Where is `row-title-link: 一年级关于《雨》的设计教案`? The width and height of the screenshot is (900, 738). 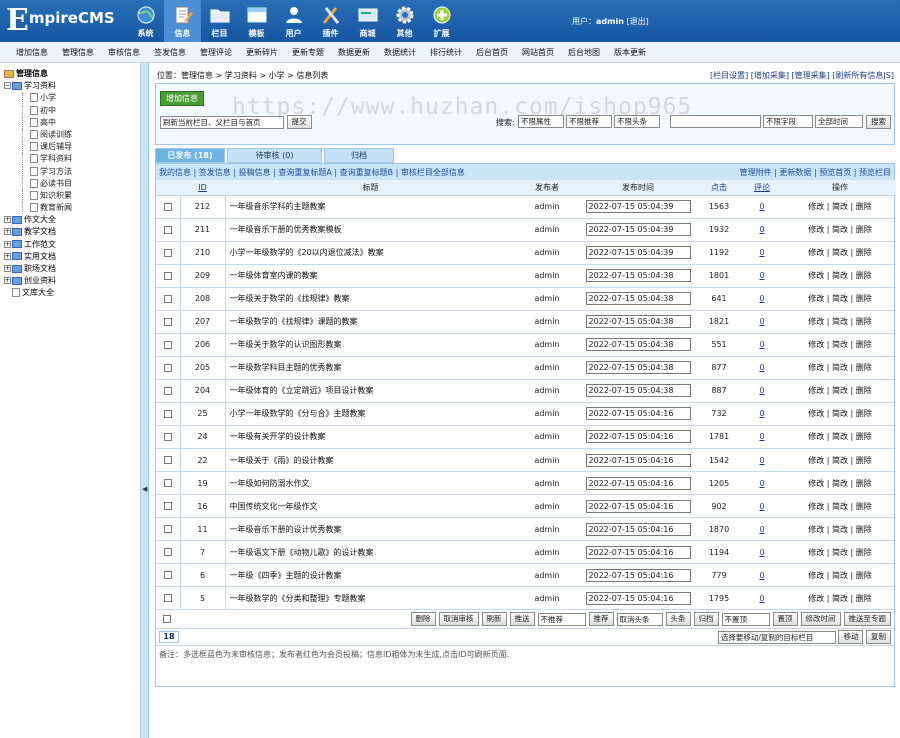
row-title-link: 一年级关于《雨》的设计教案 is located at coordinates (282, 460).